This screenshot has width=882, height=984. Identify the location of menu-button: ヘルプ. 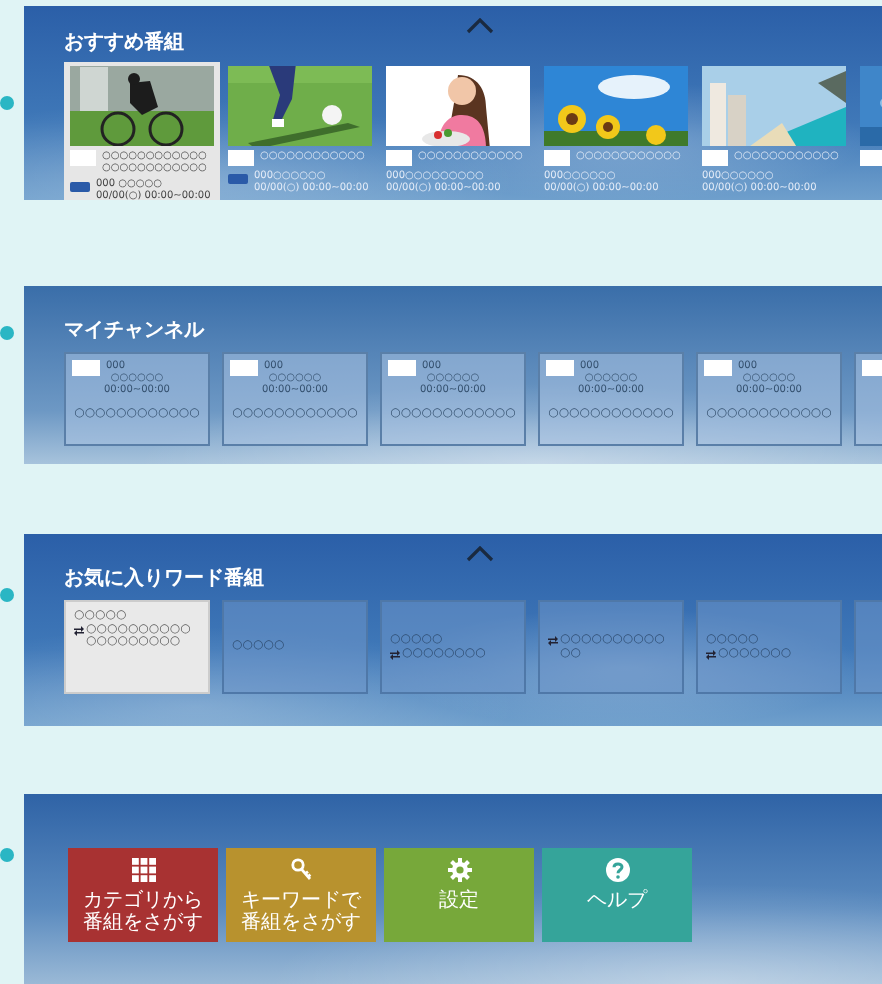
(617, 895).